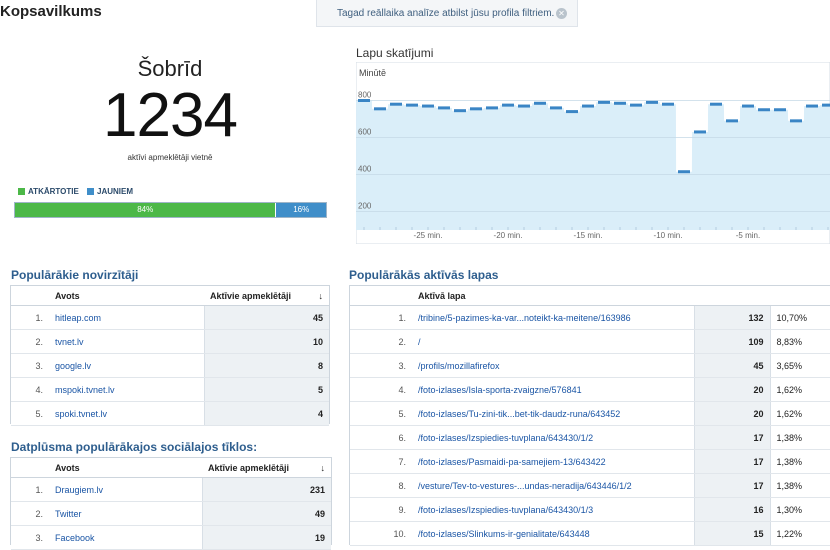 Image resolution: width=830 pixels, height=550 pixels. I want to click on page-row: 3./profils/mozillafirefox 45 3,65%, so click(590, 365).